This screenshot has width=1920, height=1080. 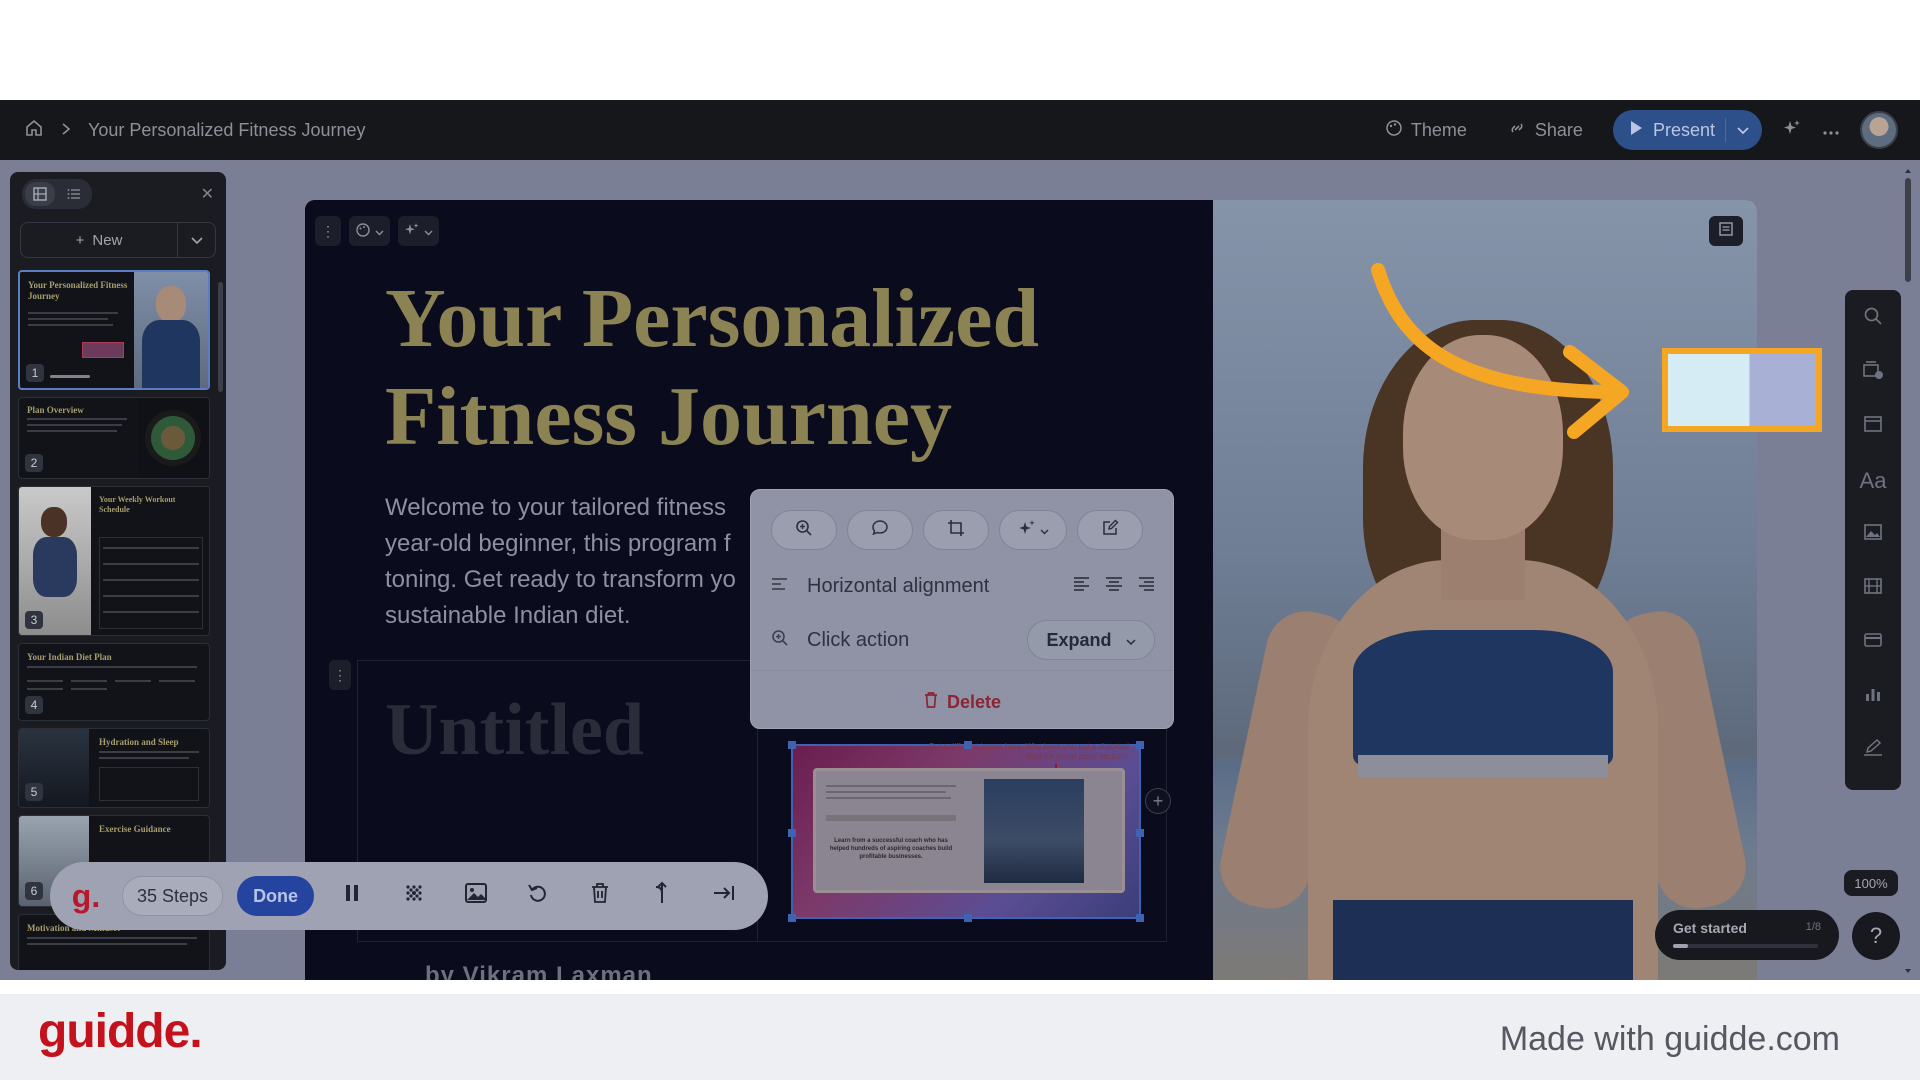 I want to click on get-started-widget: Get started 1/8, so click(x=1747, y=935).